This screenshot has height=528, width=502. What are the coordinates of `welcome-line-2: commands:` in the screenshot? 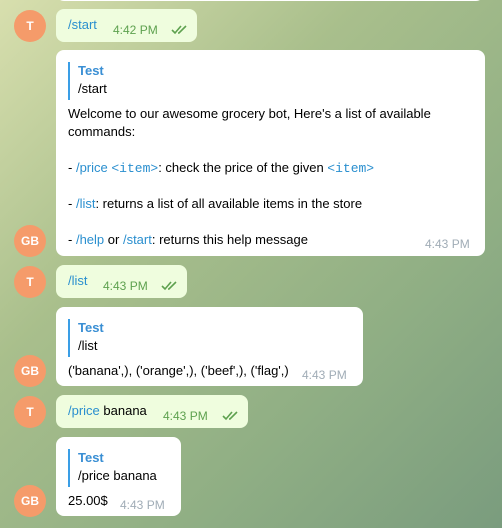 It's located at (102, 131).